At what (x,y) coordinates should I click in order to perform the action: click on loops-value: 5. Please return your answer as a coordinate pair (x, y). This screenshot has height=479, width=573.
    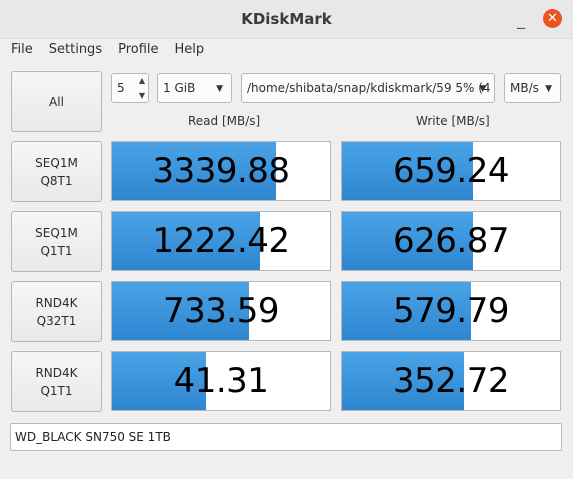
    Looking at the image, I should click on (121, 88).